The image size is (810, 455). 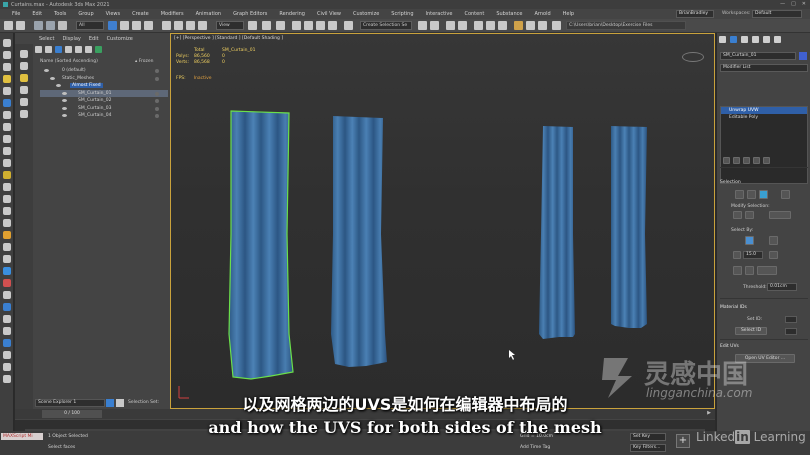 I want to click on menu-interactive: Interactive, so click(x=439, y=14).